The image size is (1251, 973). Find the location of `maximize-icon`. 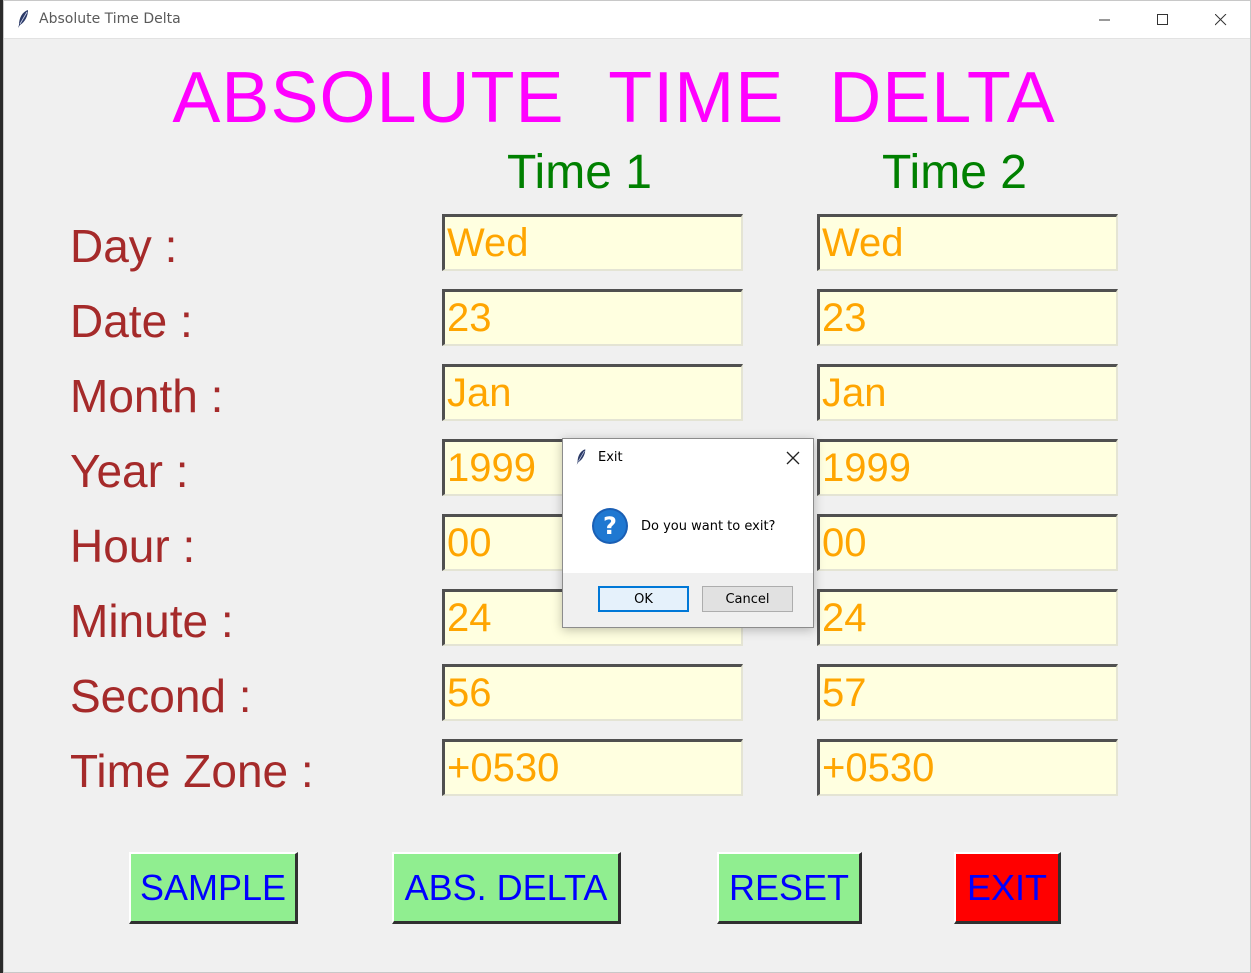

maximize-icon is located at coordinates (1162, 19).